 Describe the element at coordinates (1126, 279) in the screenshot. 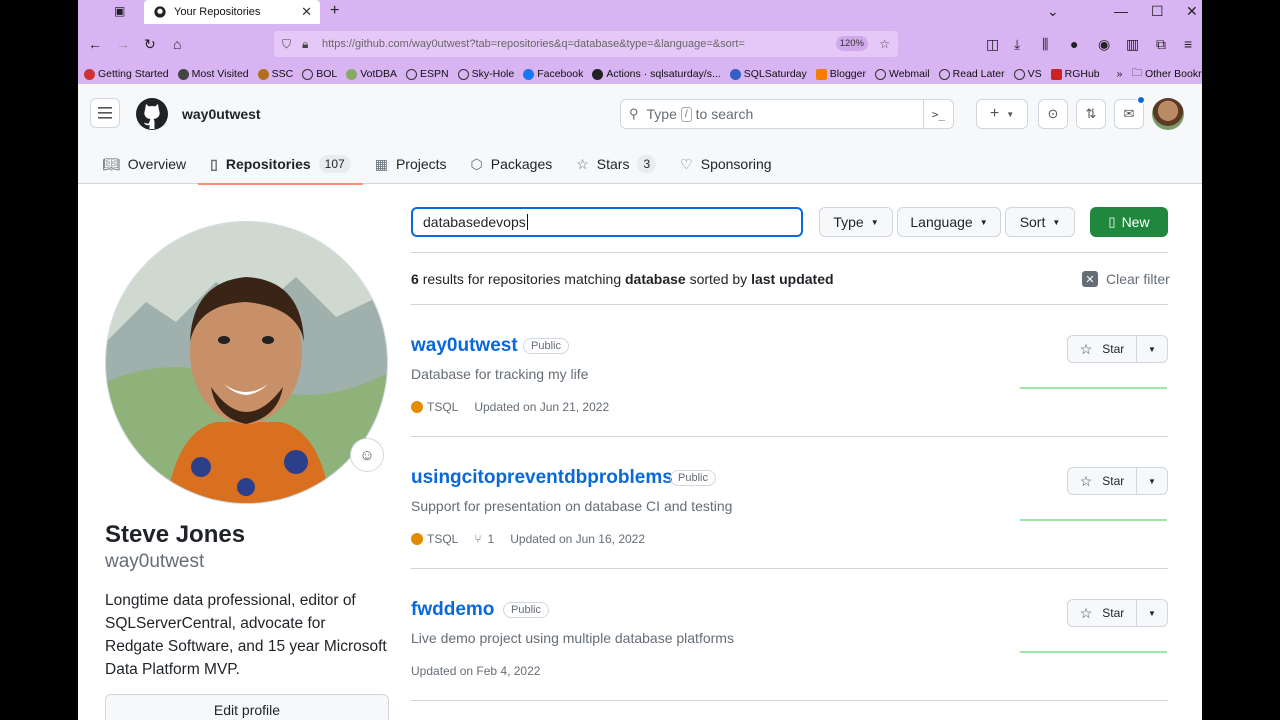

I see `clear-filter-button: ✕ Clear filter` at that location.